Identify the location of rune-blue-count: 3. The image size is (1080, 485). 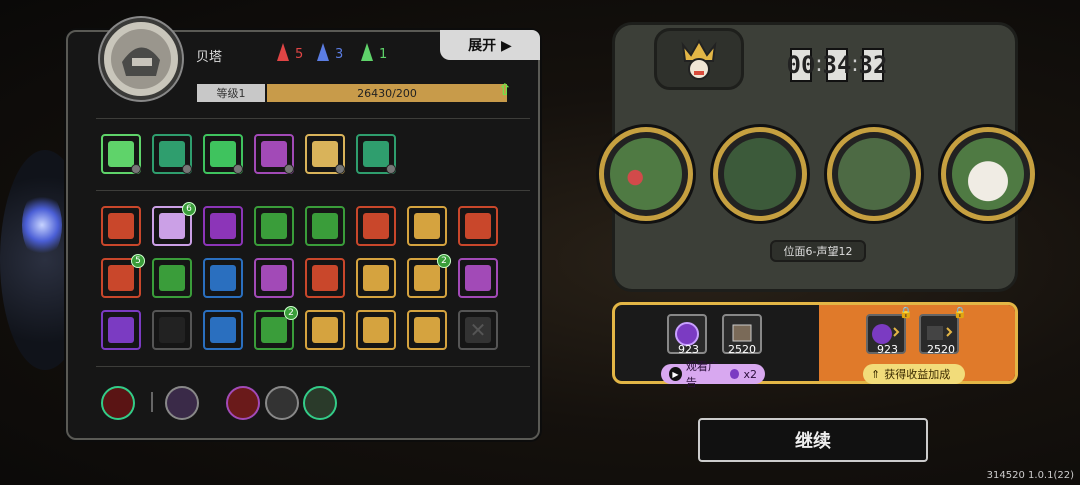
(339, 54).